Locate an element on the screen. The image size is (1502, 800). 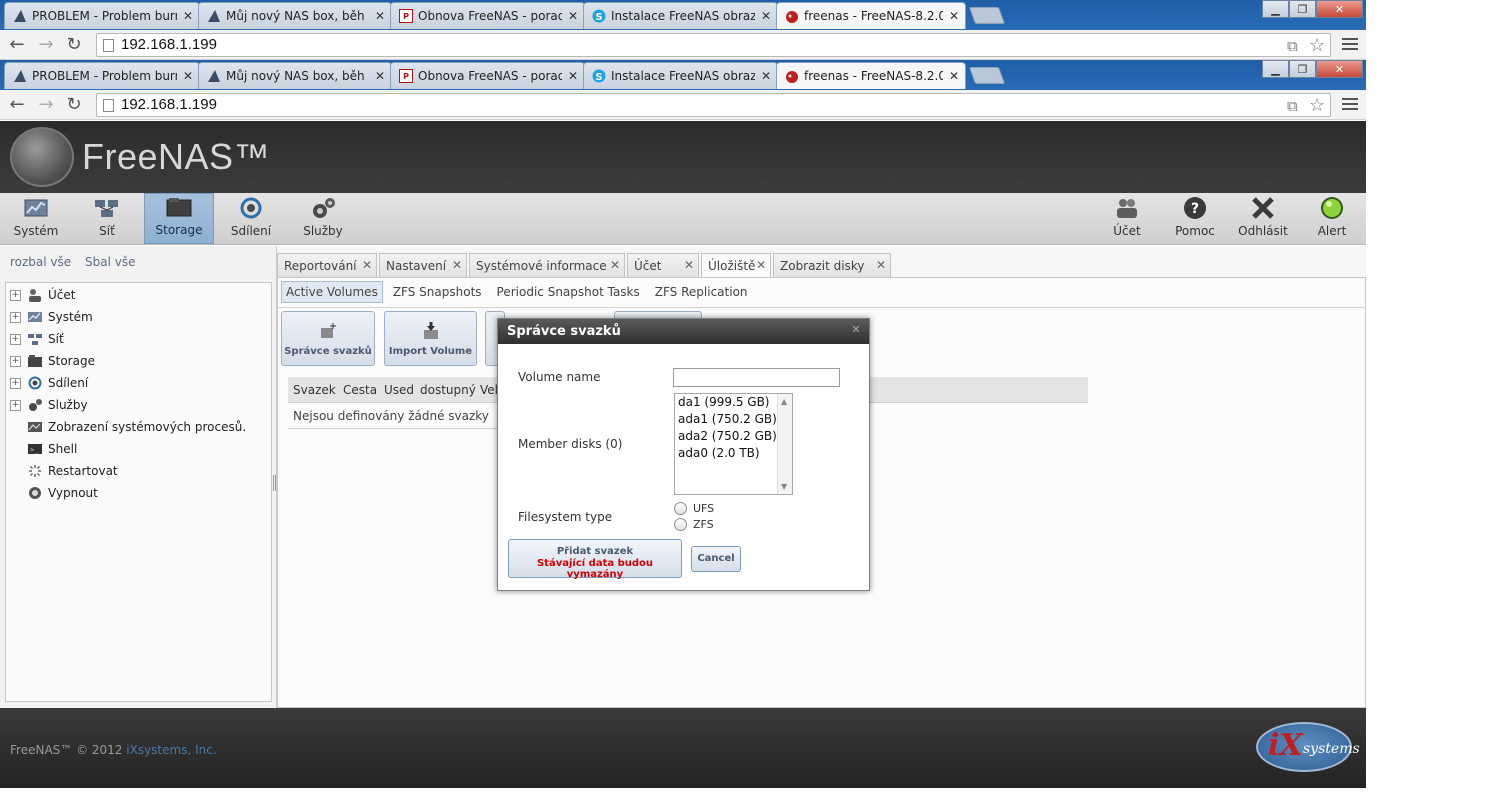
col-available: dostupný is located at coordinates (448, 390).